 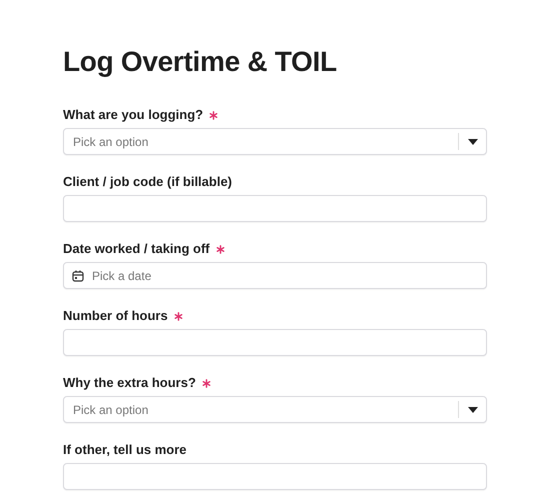 What do you see at coordinates (147, 182) in the screenshot?
I see `field-label: Client / job code (if billable)` at bounding box center [147, 182].